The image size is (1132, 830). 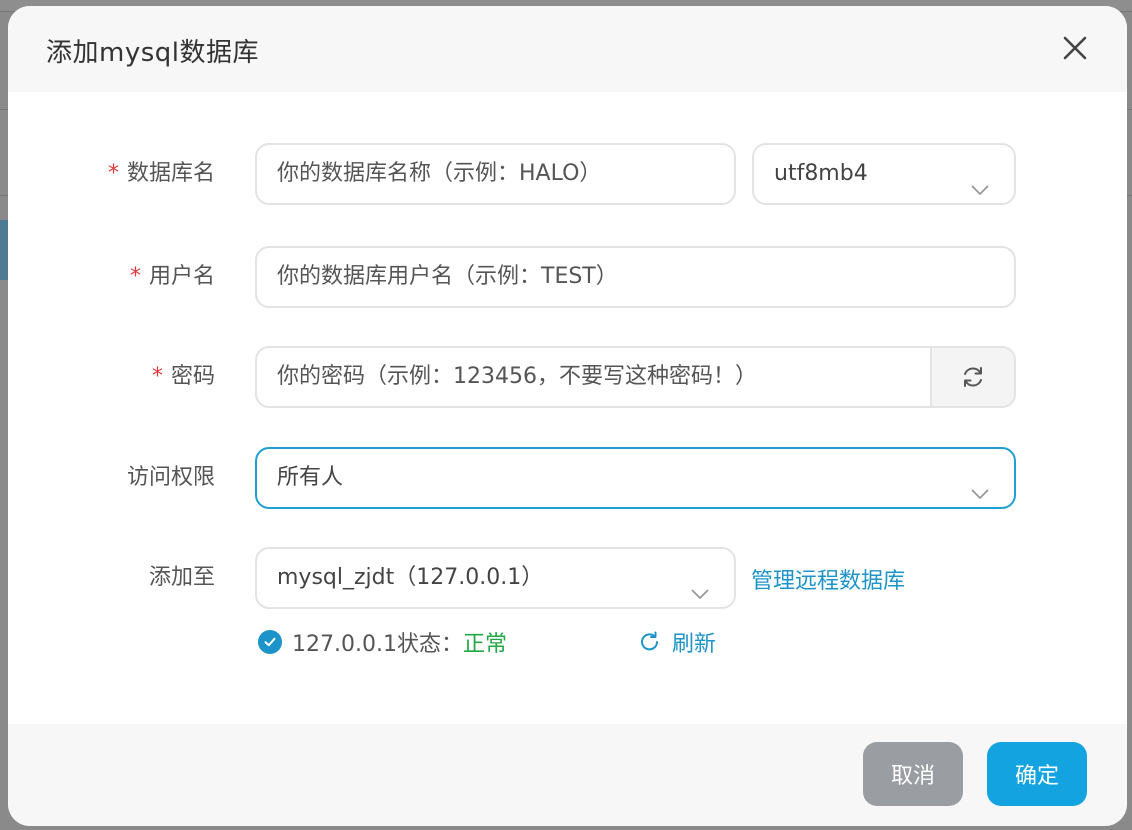 I want to click on server-value: mysql_zjdt（127.0.0.1）, so click(x=410, y=577).